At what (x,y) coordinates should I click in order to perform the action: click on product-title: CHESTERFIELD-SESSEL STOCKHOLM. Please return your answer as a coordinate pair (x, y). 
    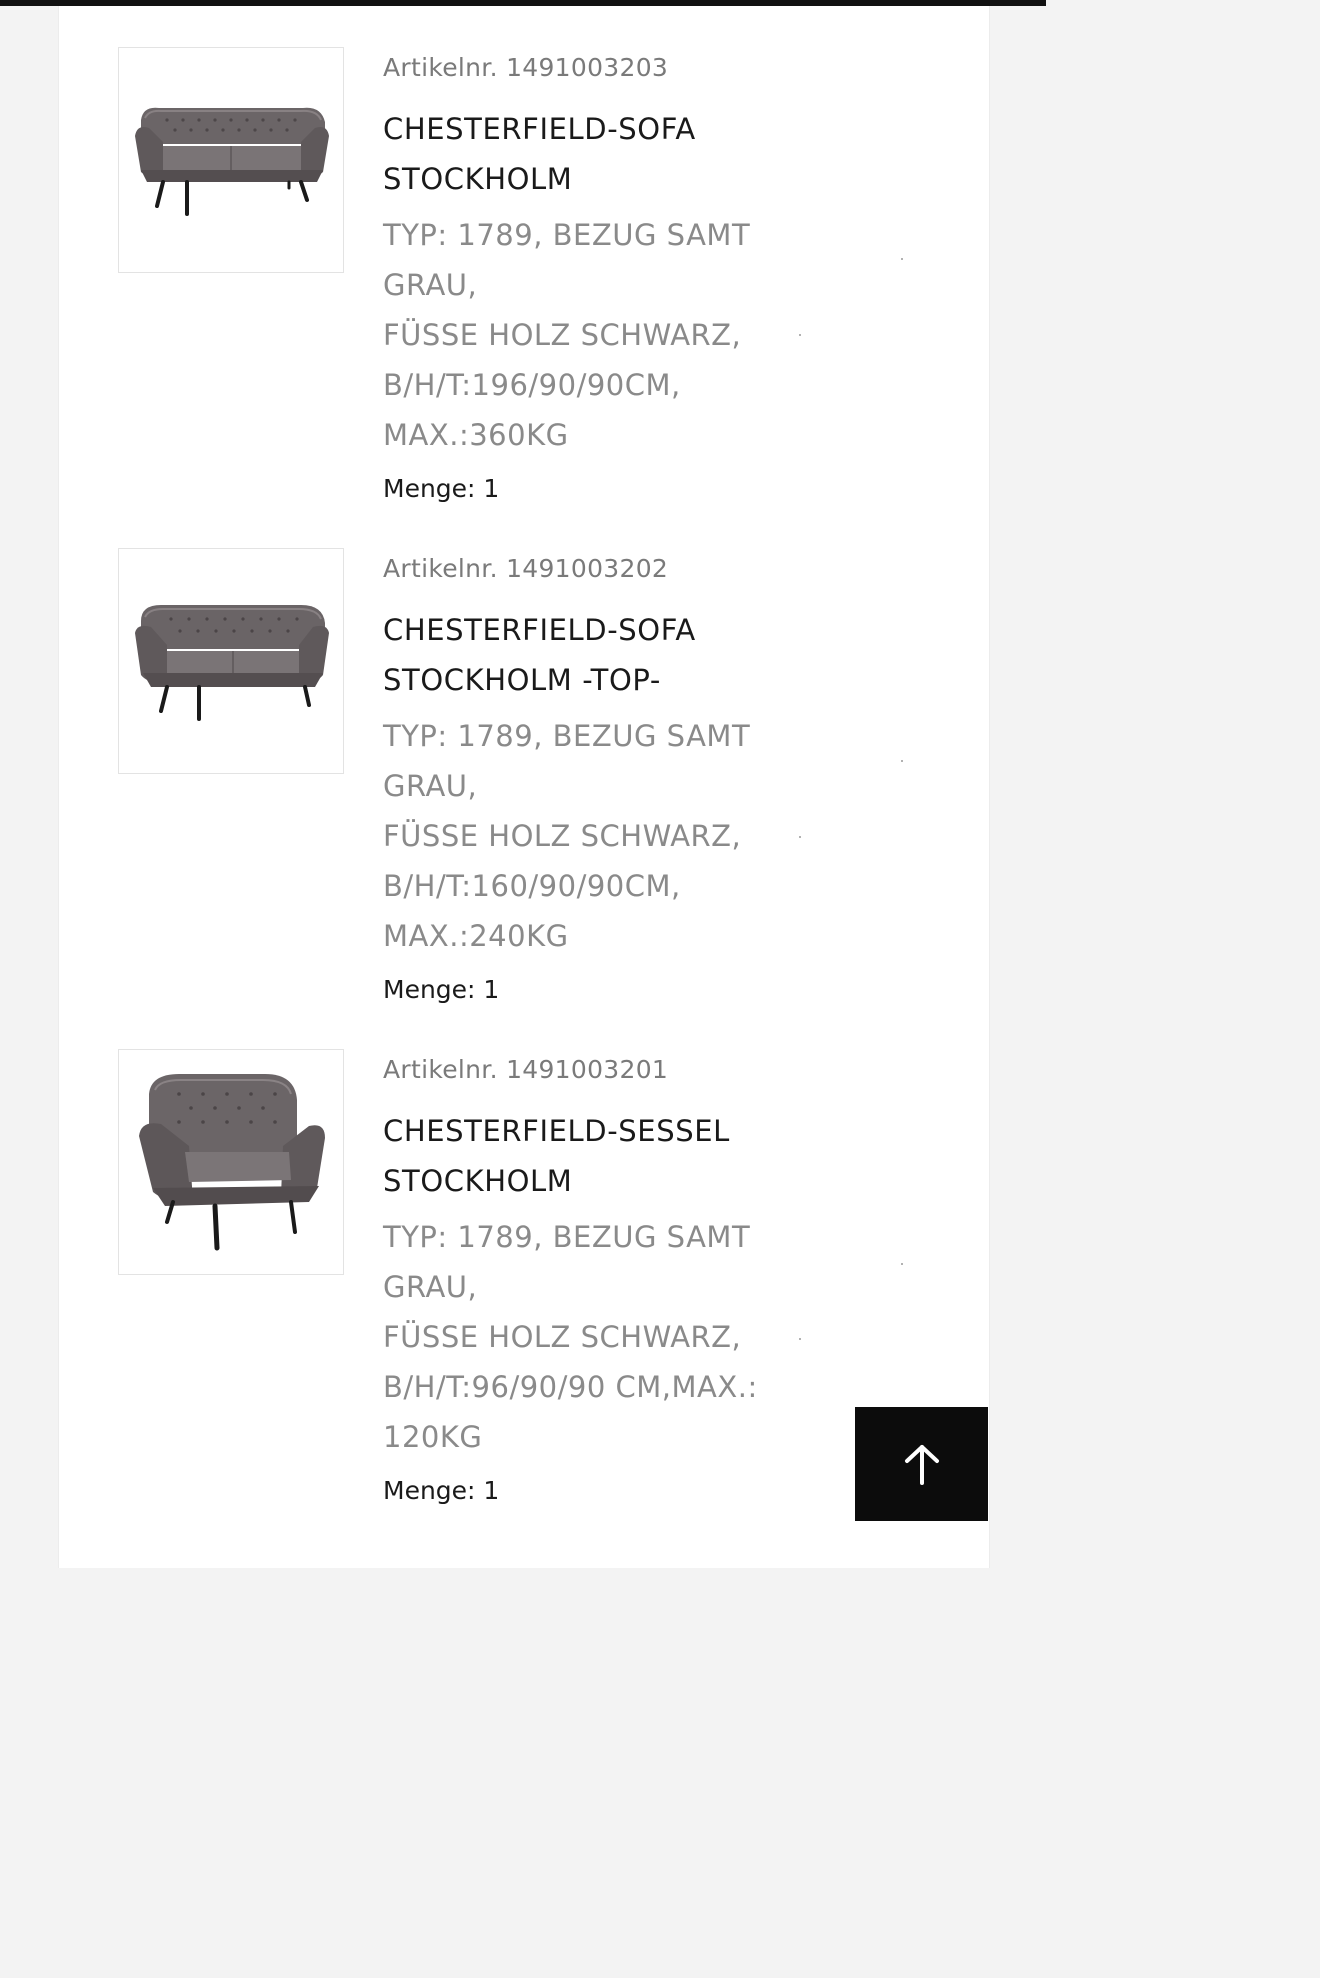
    Looking at the image, I should click on (613, 1156).